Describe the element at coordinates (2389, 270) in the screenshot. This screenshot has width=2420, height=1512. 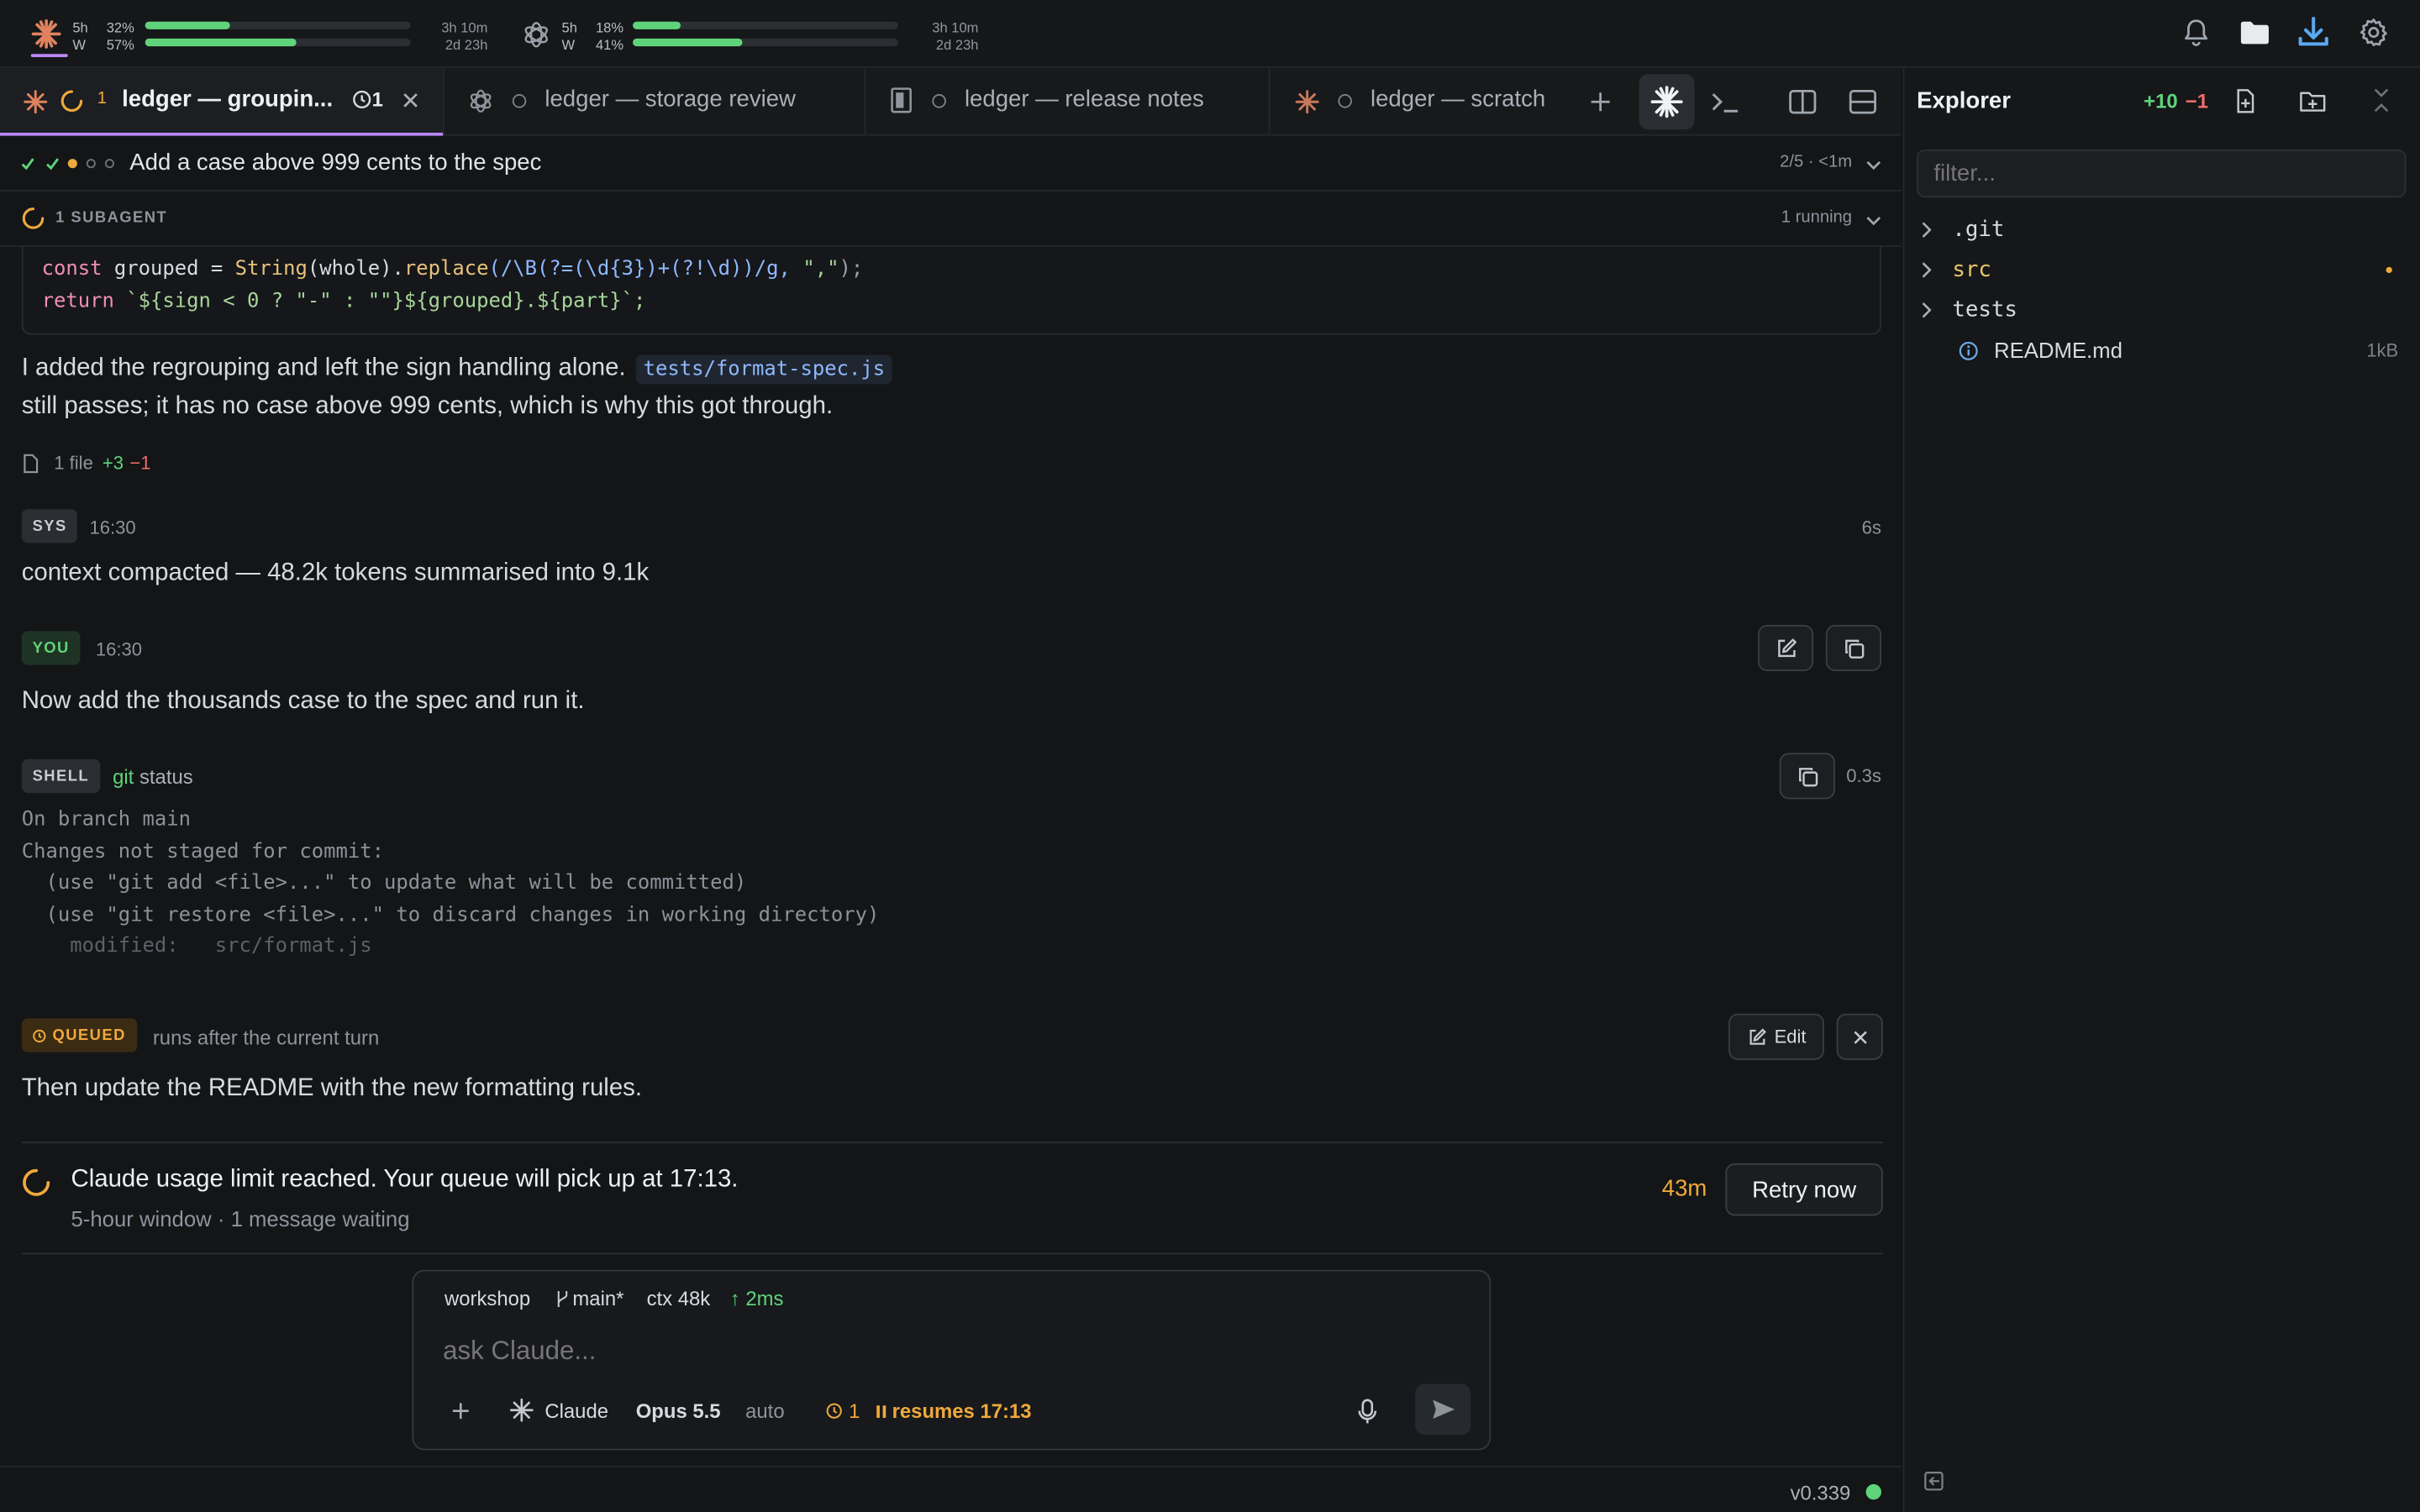
I see `modified-dot` at that location.